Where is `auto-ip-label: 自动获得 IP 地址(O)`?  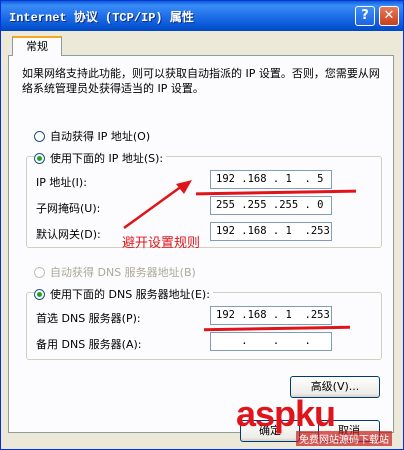
auto-ip-label: 自动获得 IP 地址(O) is located at coordinates (100, 136).